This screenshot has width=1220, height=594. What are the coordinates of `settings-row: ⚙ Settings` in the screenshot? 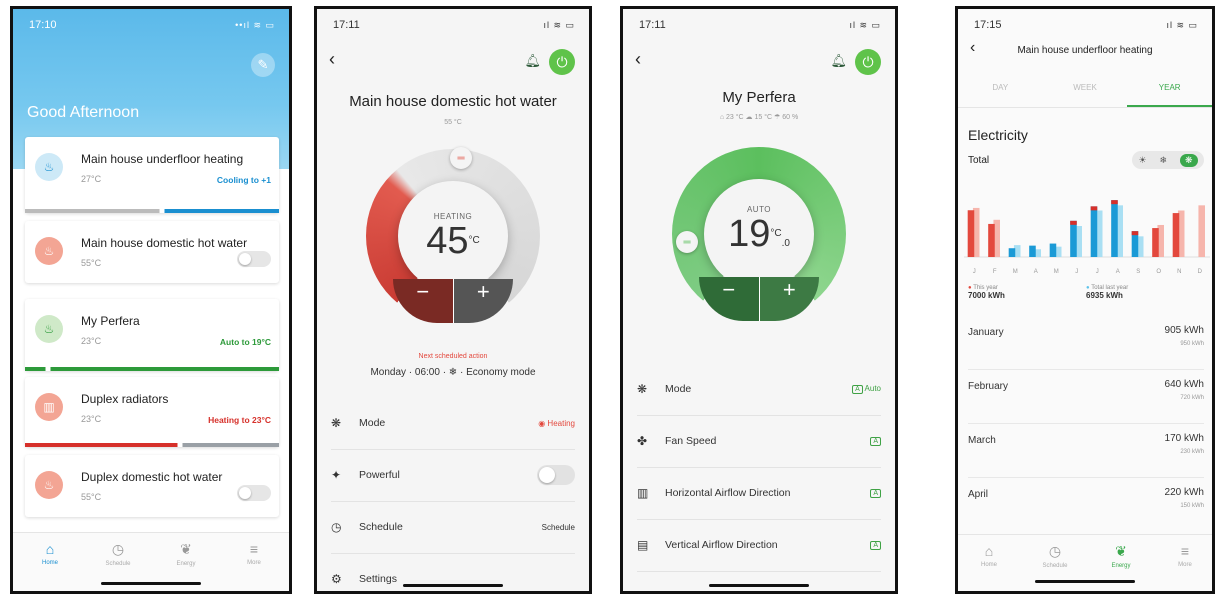 It's located at (453, 572).